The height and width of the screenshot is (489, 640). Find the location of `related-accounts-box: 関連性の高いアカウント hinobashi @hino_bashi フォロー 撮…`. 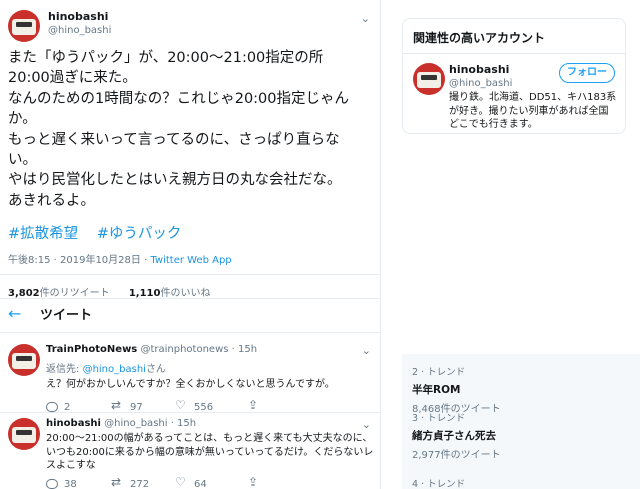

related-accounts-box: 関連性の高いアカウント hinobashi @hino_bashi フォロー 撮… is located at coordinates (514, 76).